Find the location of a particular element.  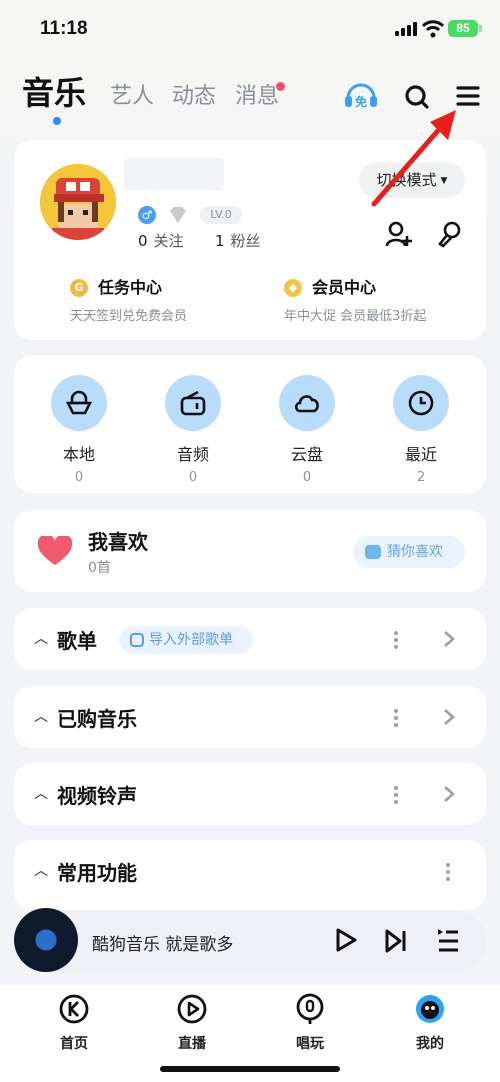

tab-home: 首页 is located at coordinates (74, 1023).